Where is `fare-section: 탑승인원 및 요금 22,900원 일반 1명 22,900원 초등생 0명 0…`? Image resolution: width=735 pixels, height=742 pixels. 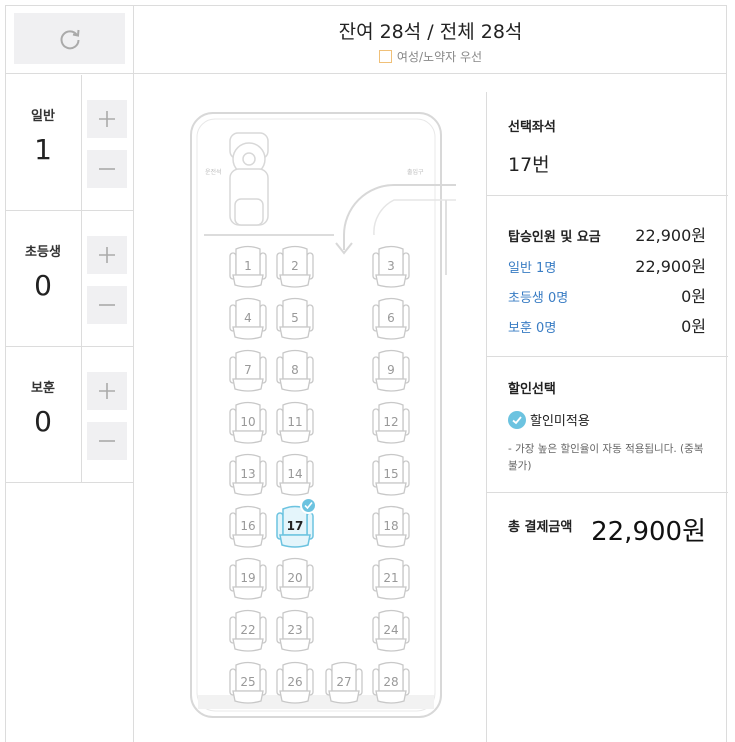
fare-section: 탑승인원 및 요금 22,900원 일반 1명 22,900원 초등생 0명 0… is located at coordinates (607, 276).